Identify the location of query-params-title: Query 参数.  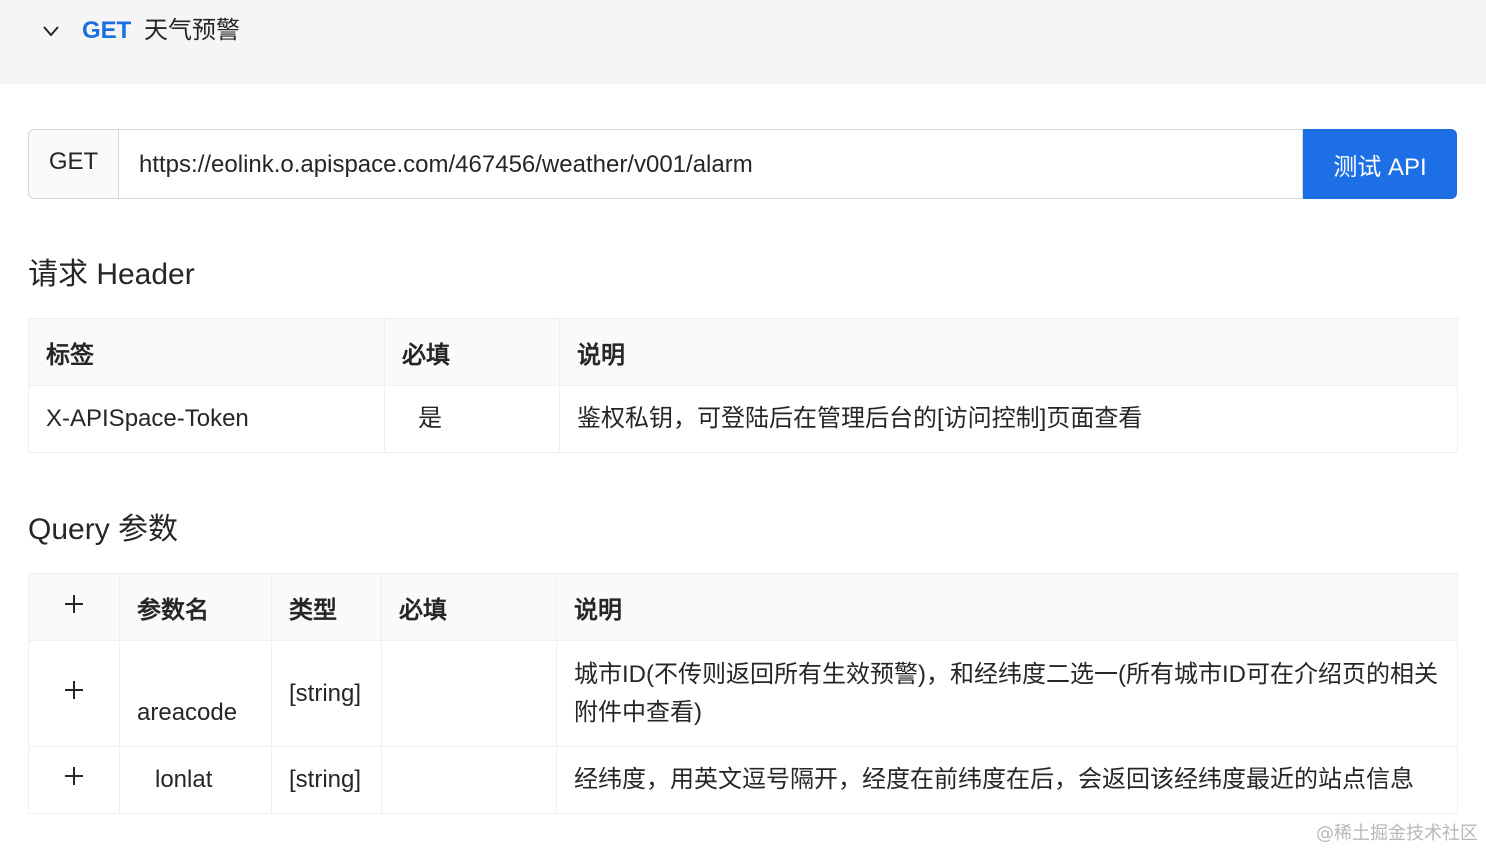
(103, 529).